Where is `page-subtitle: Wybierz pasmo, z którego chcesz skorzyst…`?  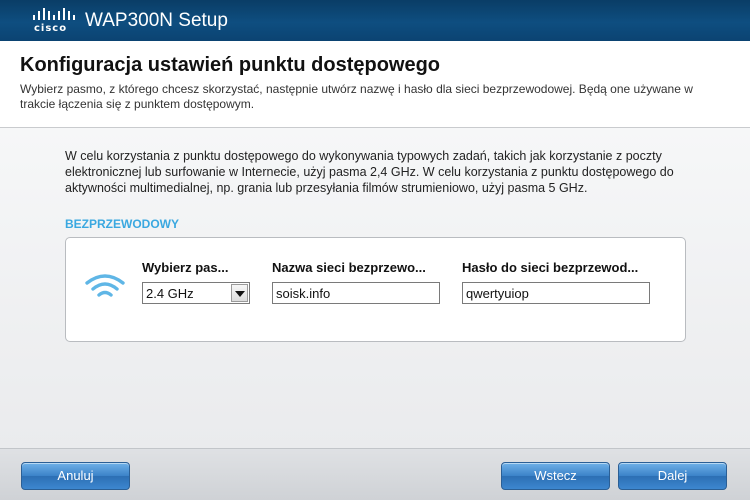 page-subtitle: Wybierz pasmo, z którego chcesz skorzyst… is located at coordinates (356, 96).